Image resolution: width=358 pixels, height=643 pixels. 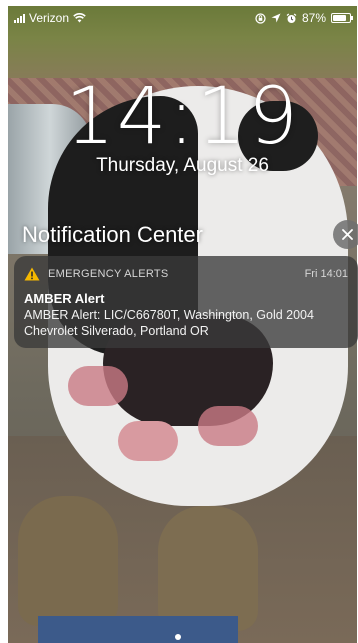 What do you see at coordinates (326, 274) in the screenshot?
I see `notification-timestamp: Fri 14:01` at bounding box center [326, 274].